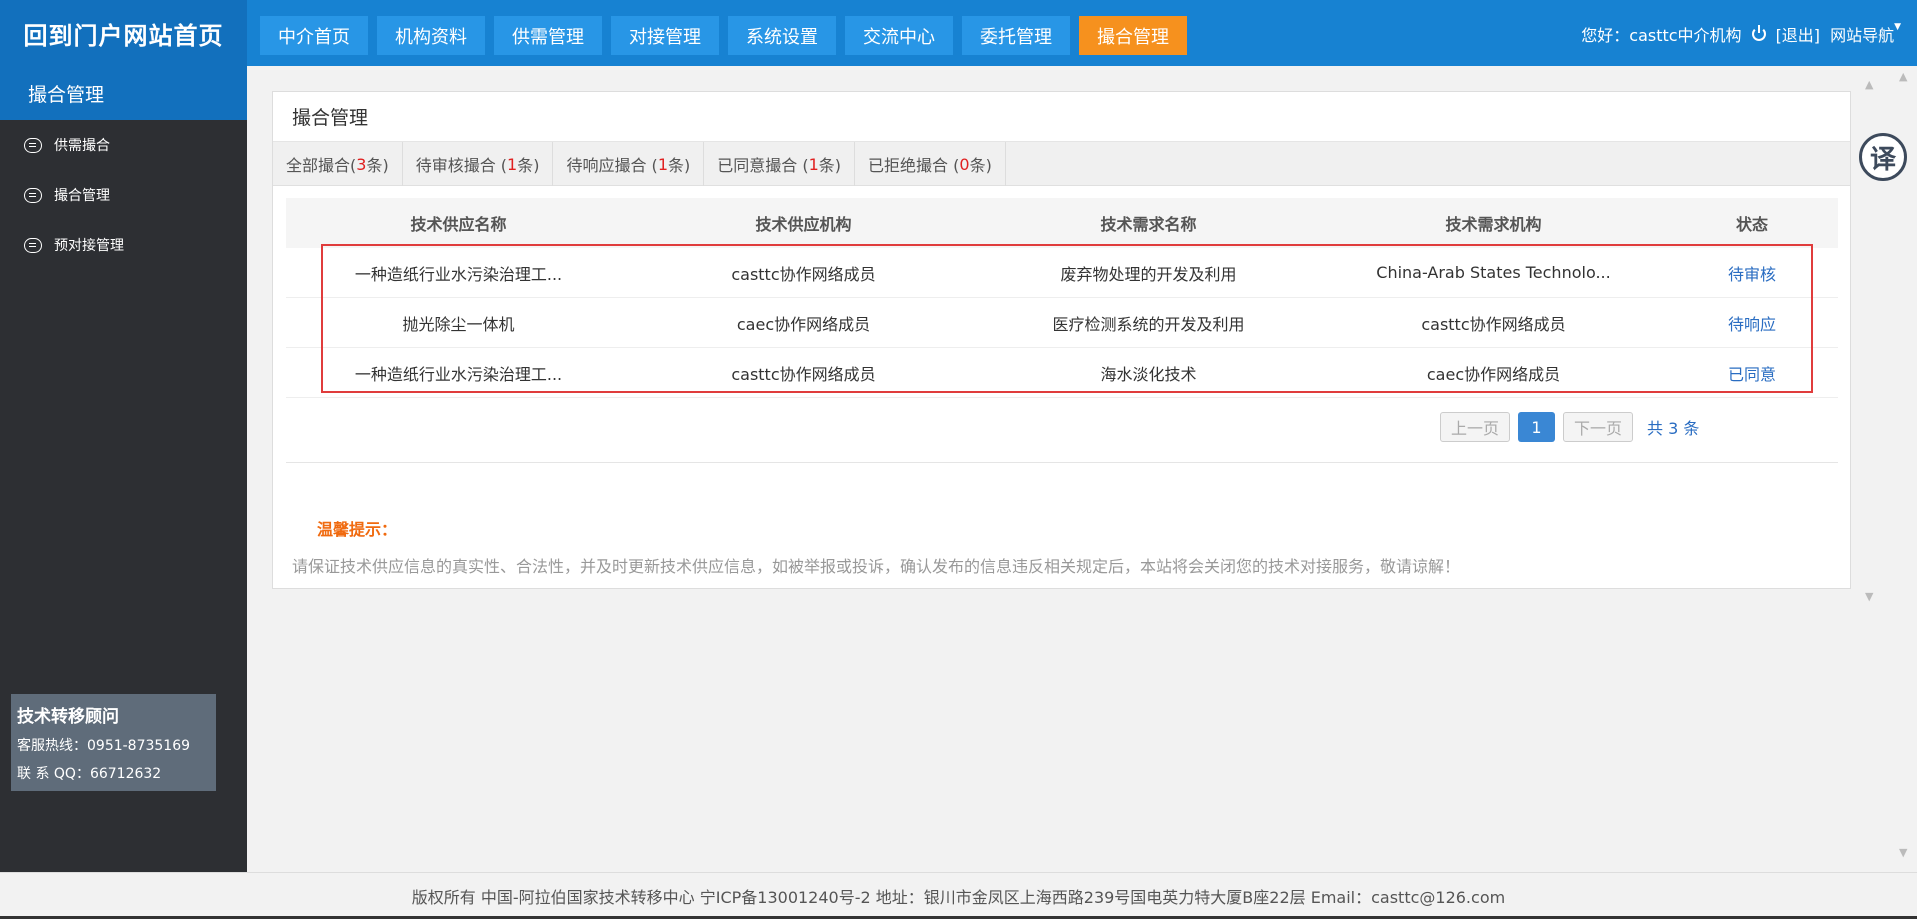 The image size is (1917, 919). I want to click on nav-exchange: 交流中心, so click(899, 35).